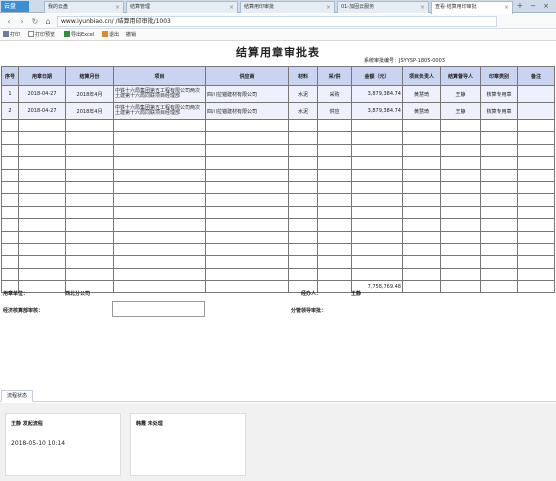 The width and height of the screenshot is (556, 481). I want to click on system-number: 系统审批编号：JSYYSP-1805-0003, so click(404, 61).